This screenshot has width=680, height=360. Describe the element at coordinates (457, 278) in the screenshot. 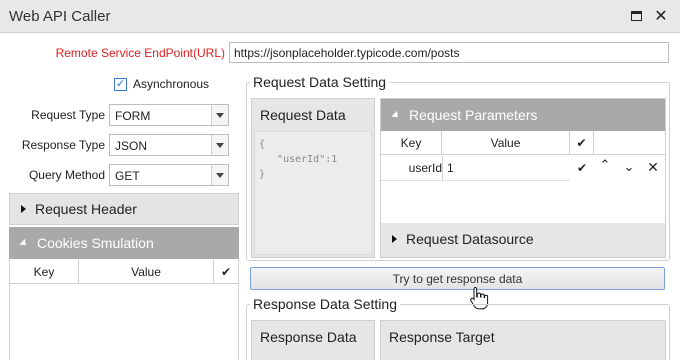

I see `try-get-response-button: Try to get response data` at that location.